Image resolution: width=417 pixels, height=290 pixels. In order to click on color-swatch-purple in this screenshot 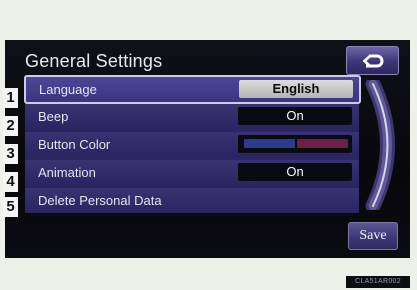, I will do `click(322, 143)`.